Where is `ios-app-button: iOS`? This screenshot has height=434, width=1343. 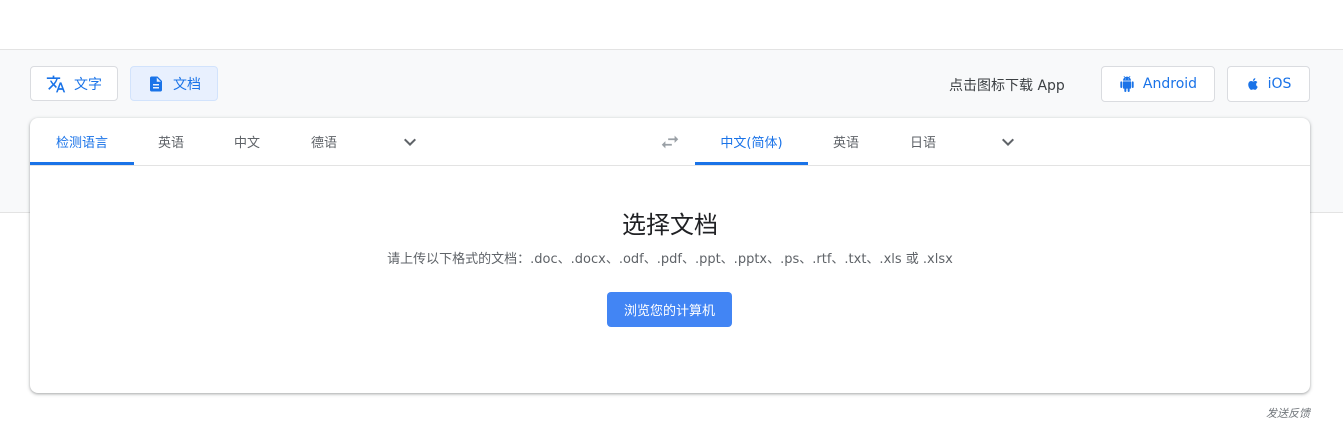 ios-app-button: iOS is located at coordinates (1268, 84).